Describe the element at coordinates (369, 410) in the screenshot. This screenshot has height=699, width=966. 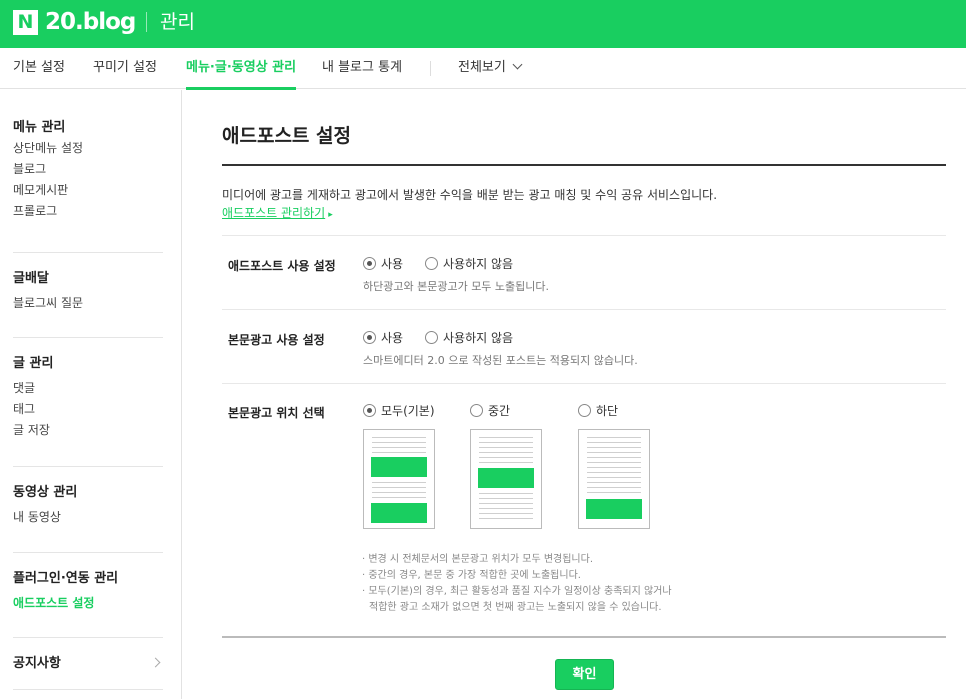
I see `radio-checked-icon` at that location.